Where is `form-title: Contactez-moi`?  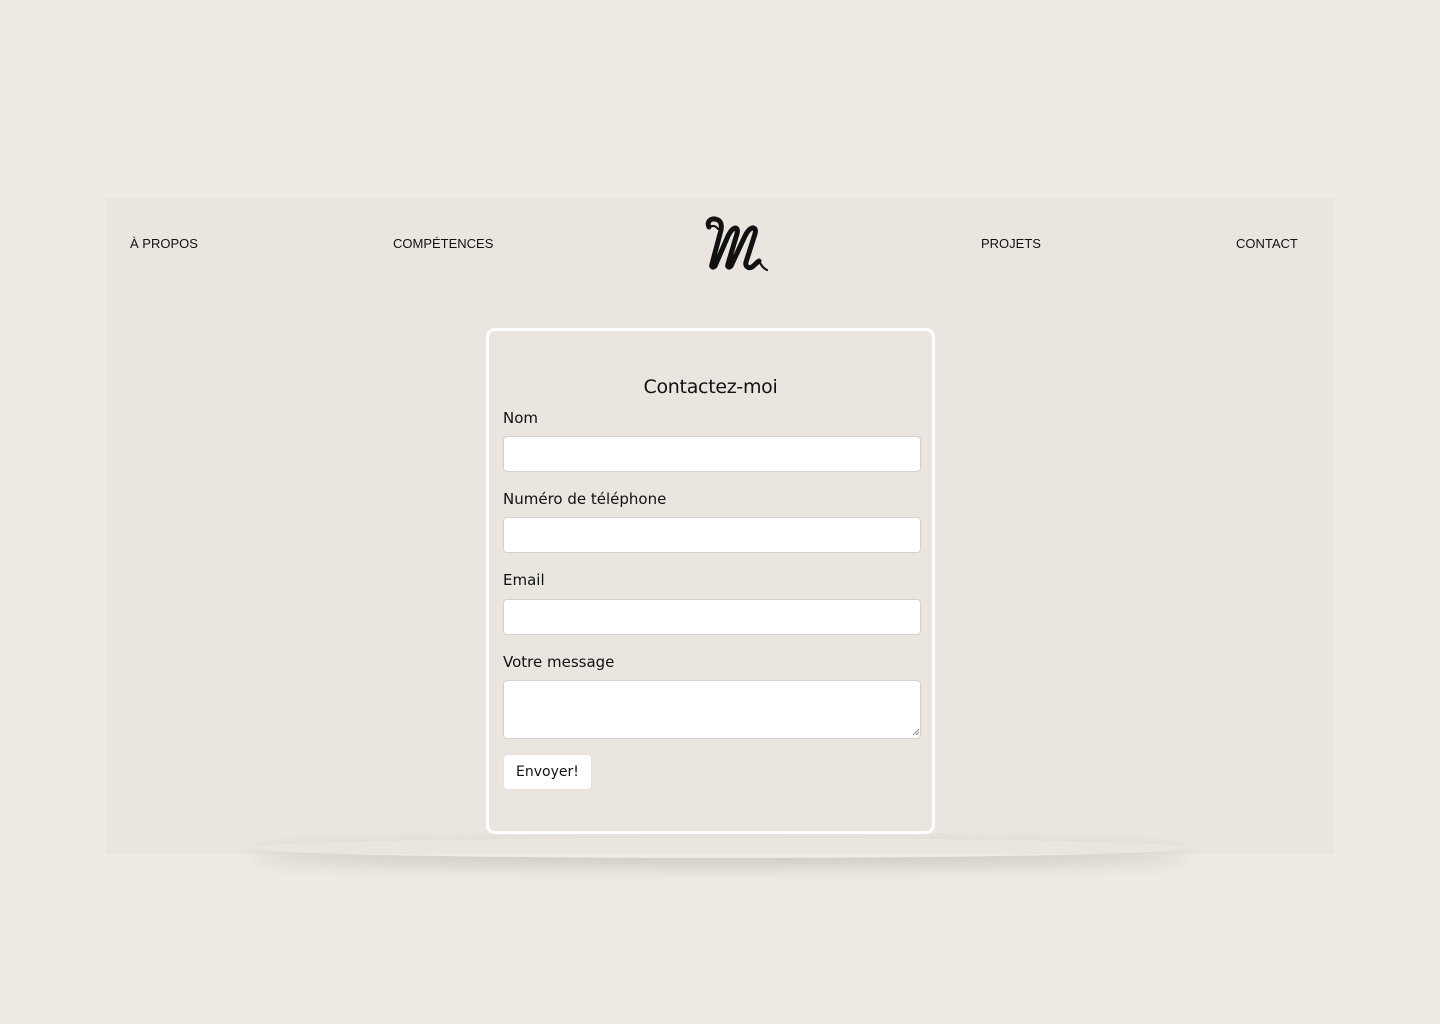
form-title: Contactez-moi is located at coordinates (710, 387).